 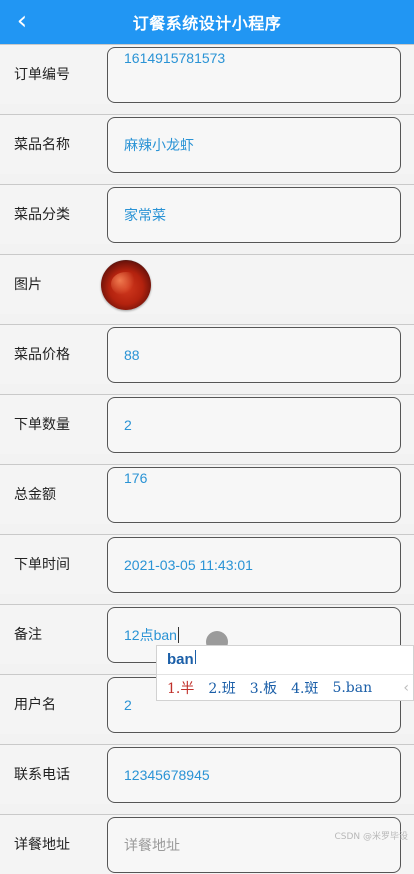 What do you see at coordinates (42, 355) in the screenshot?
I see `field-label: 菜品价格` at bounding box center [42, 355].